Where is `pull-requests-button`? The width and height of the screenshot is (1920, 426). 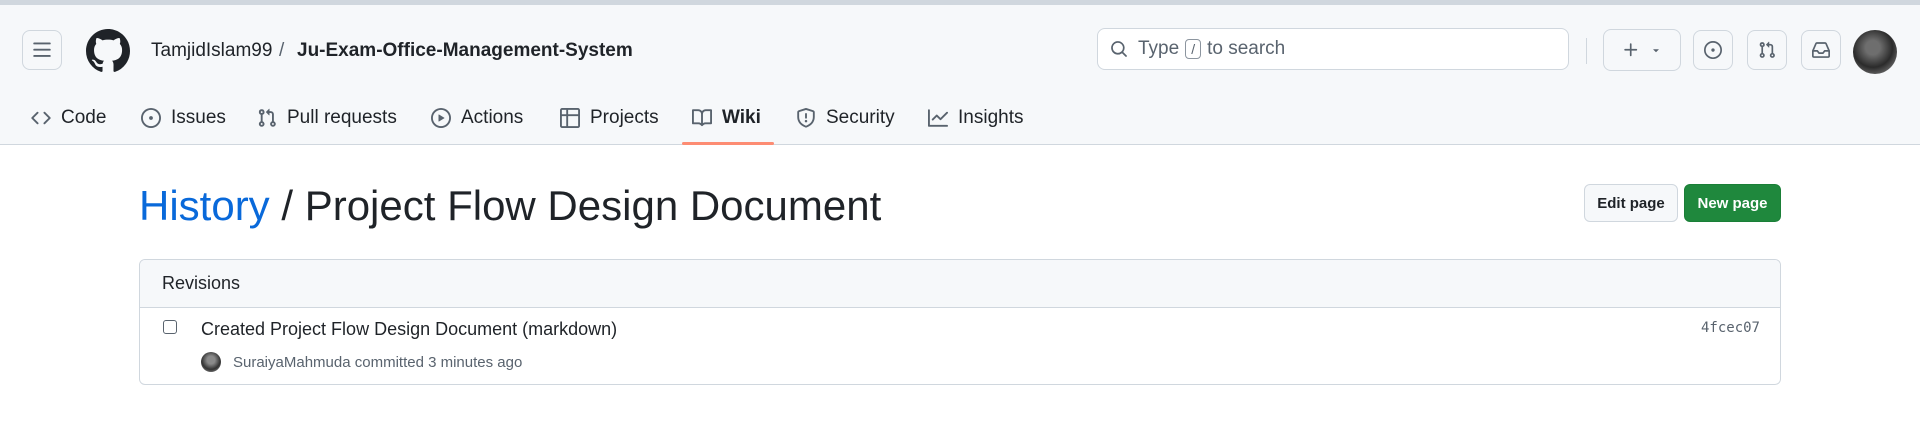
pull-requests-button is located at coordinates (1767, 50).